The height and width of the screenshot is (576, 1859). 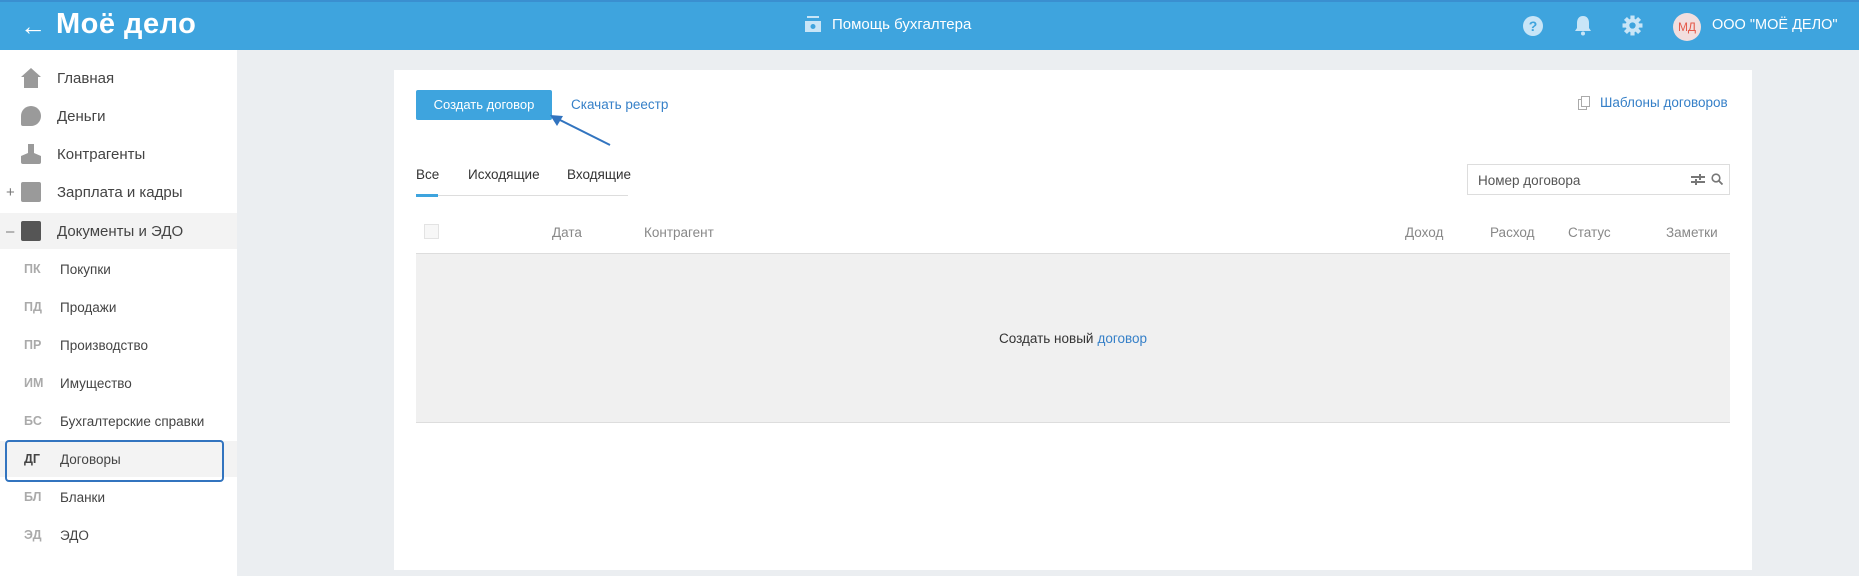 I want to click on wallet-icon, so click(x=31, y=192).